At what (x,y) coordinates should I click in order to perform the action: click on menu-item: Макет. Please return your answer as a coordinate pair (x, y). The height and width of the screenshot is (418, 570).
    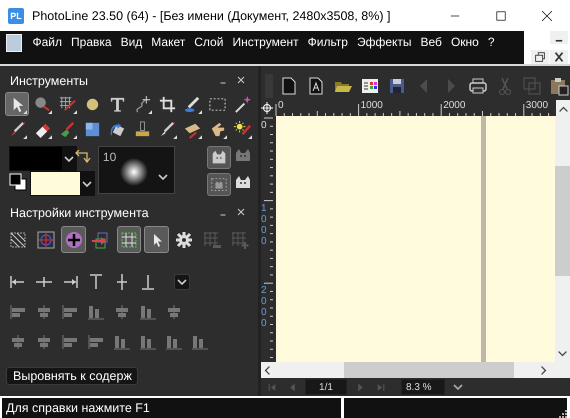
    Looking at the image, I should click on (168, 42).